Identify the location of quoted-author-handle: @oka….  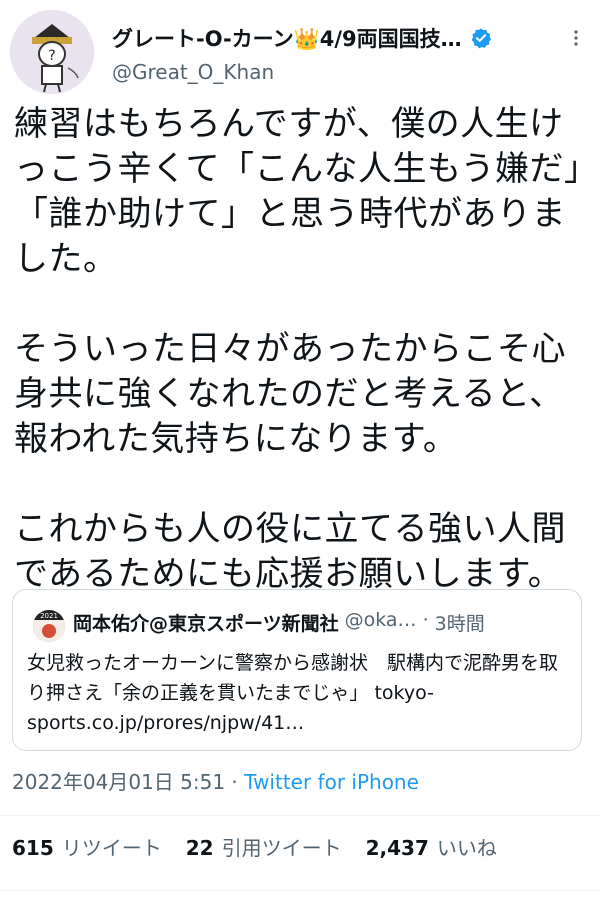
(380, 620).